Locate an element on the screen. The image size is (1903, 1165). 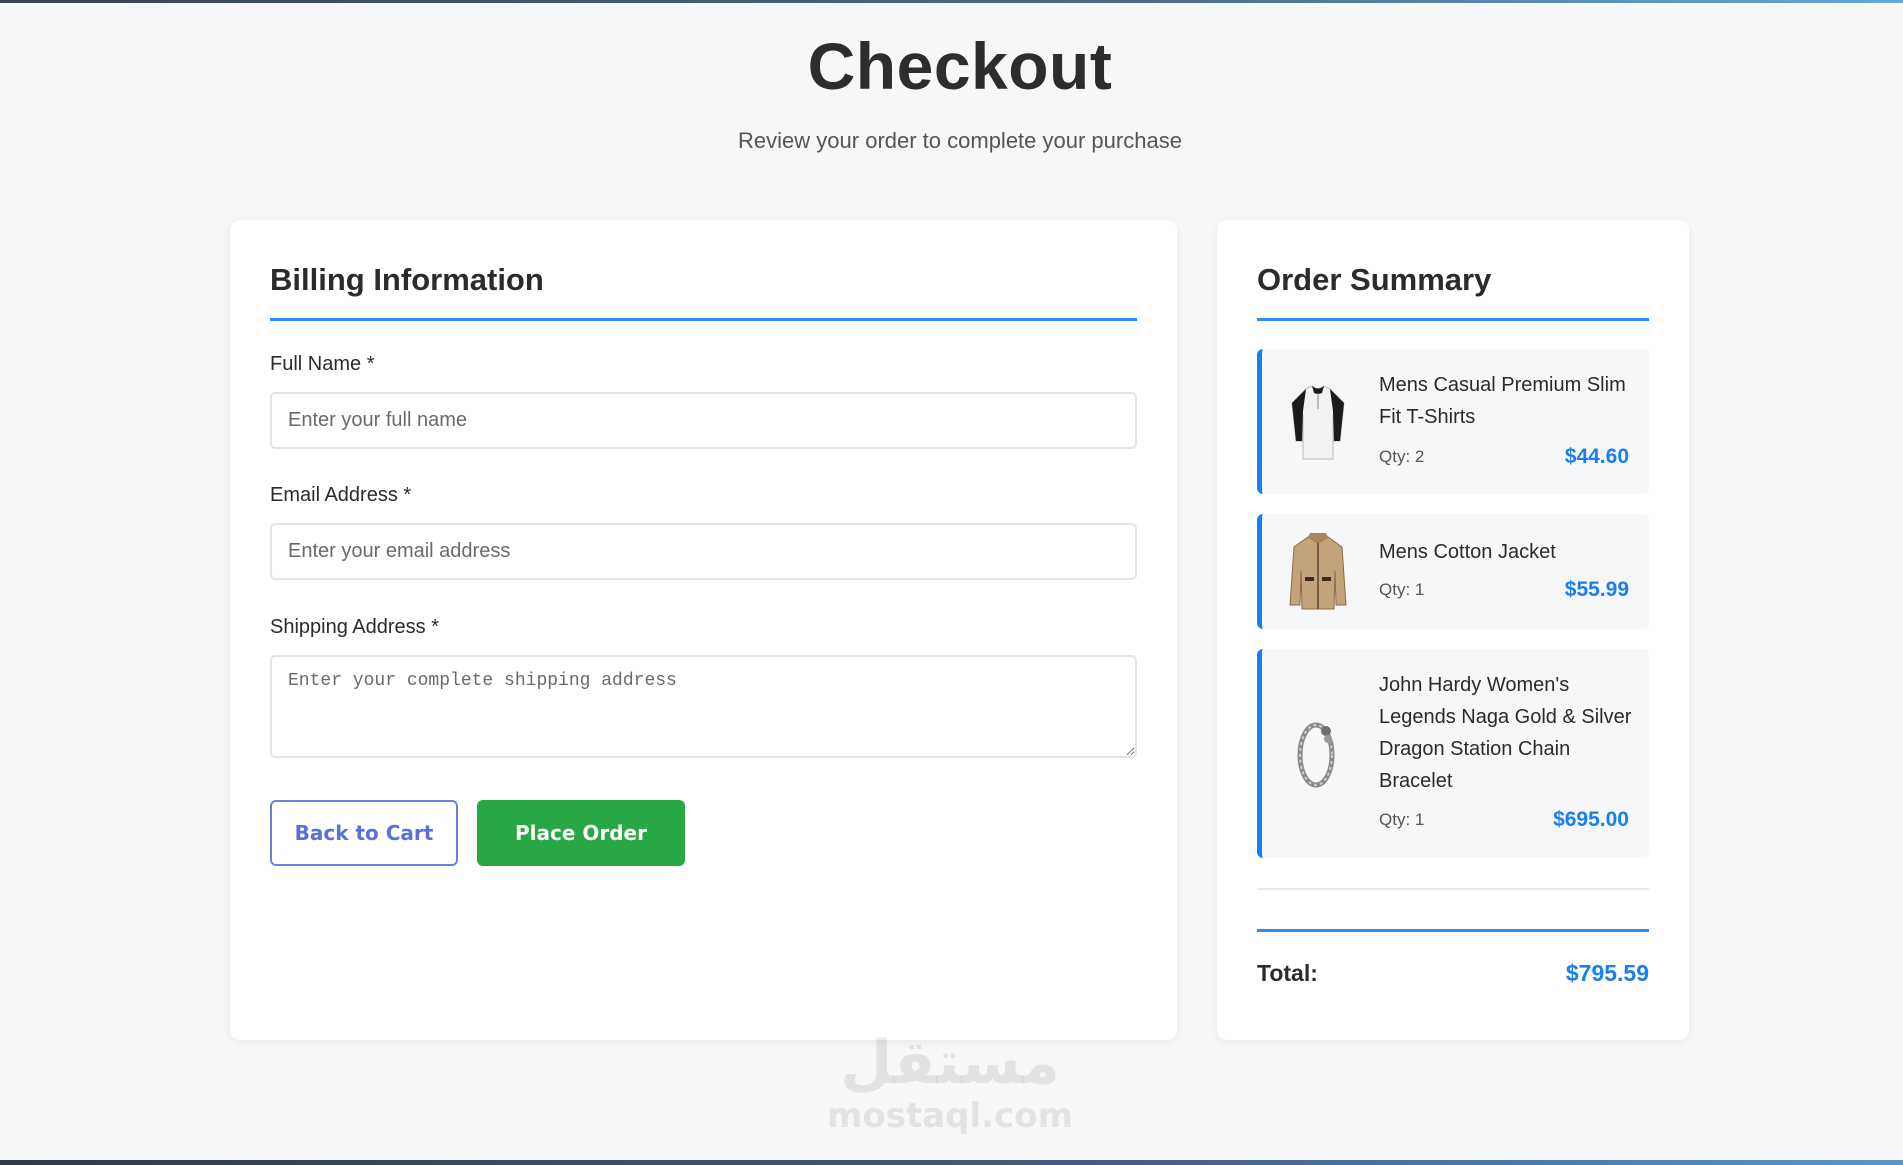
shipping-address-label: Shipping Address * is located at coordinates (355, 627).